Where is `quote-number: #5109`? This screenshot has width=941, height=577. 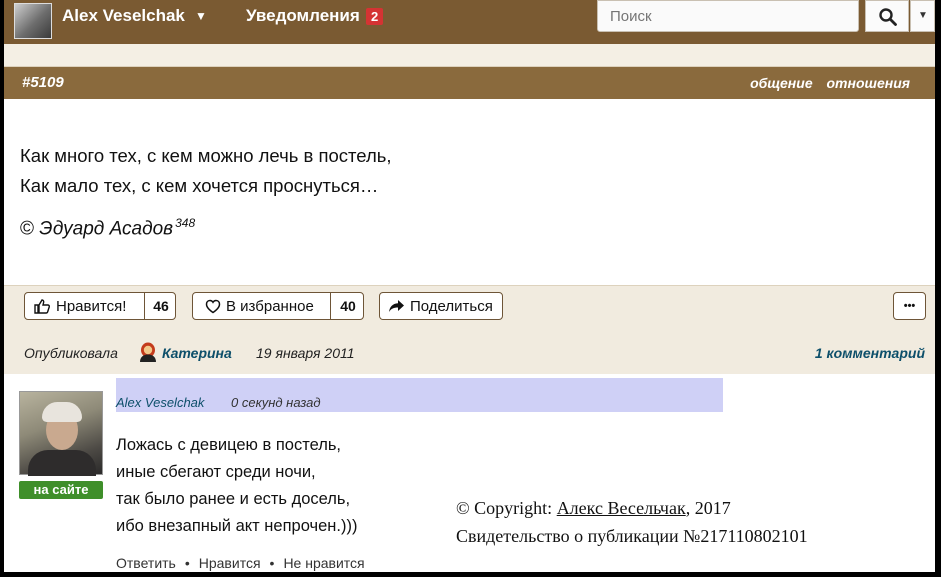
quote-number: #5109 is located at coordinates (43, 82).